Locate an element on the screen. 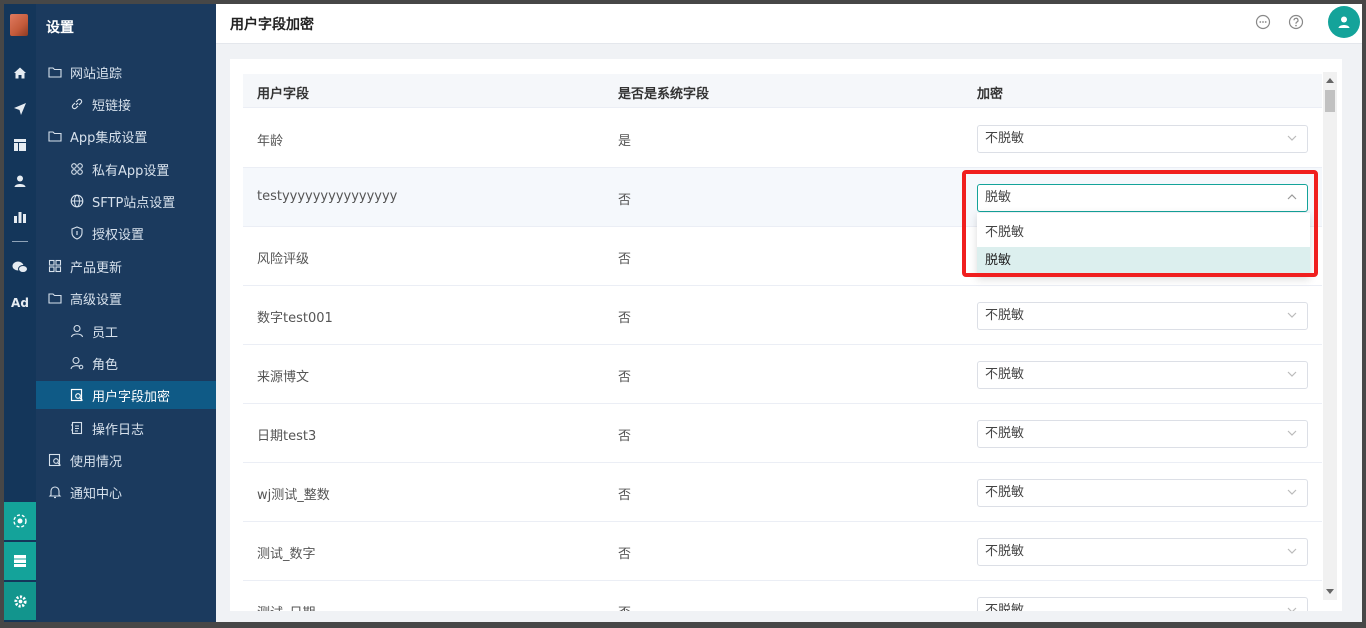 This screenshot has width=1366, height=628. sidebar-item-short-link: 短链接 is located at coordinates (126, 104).